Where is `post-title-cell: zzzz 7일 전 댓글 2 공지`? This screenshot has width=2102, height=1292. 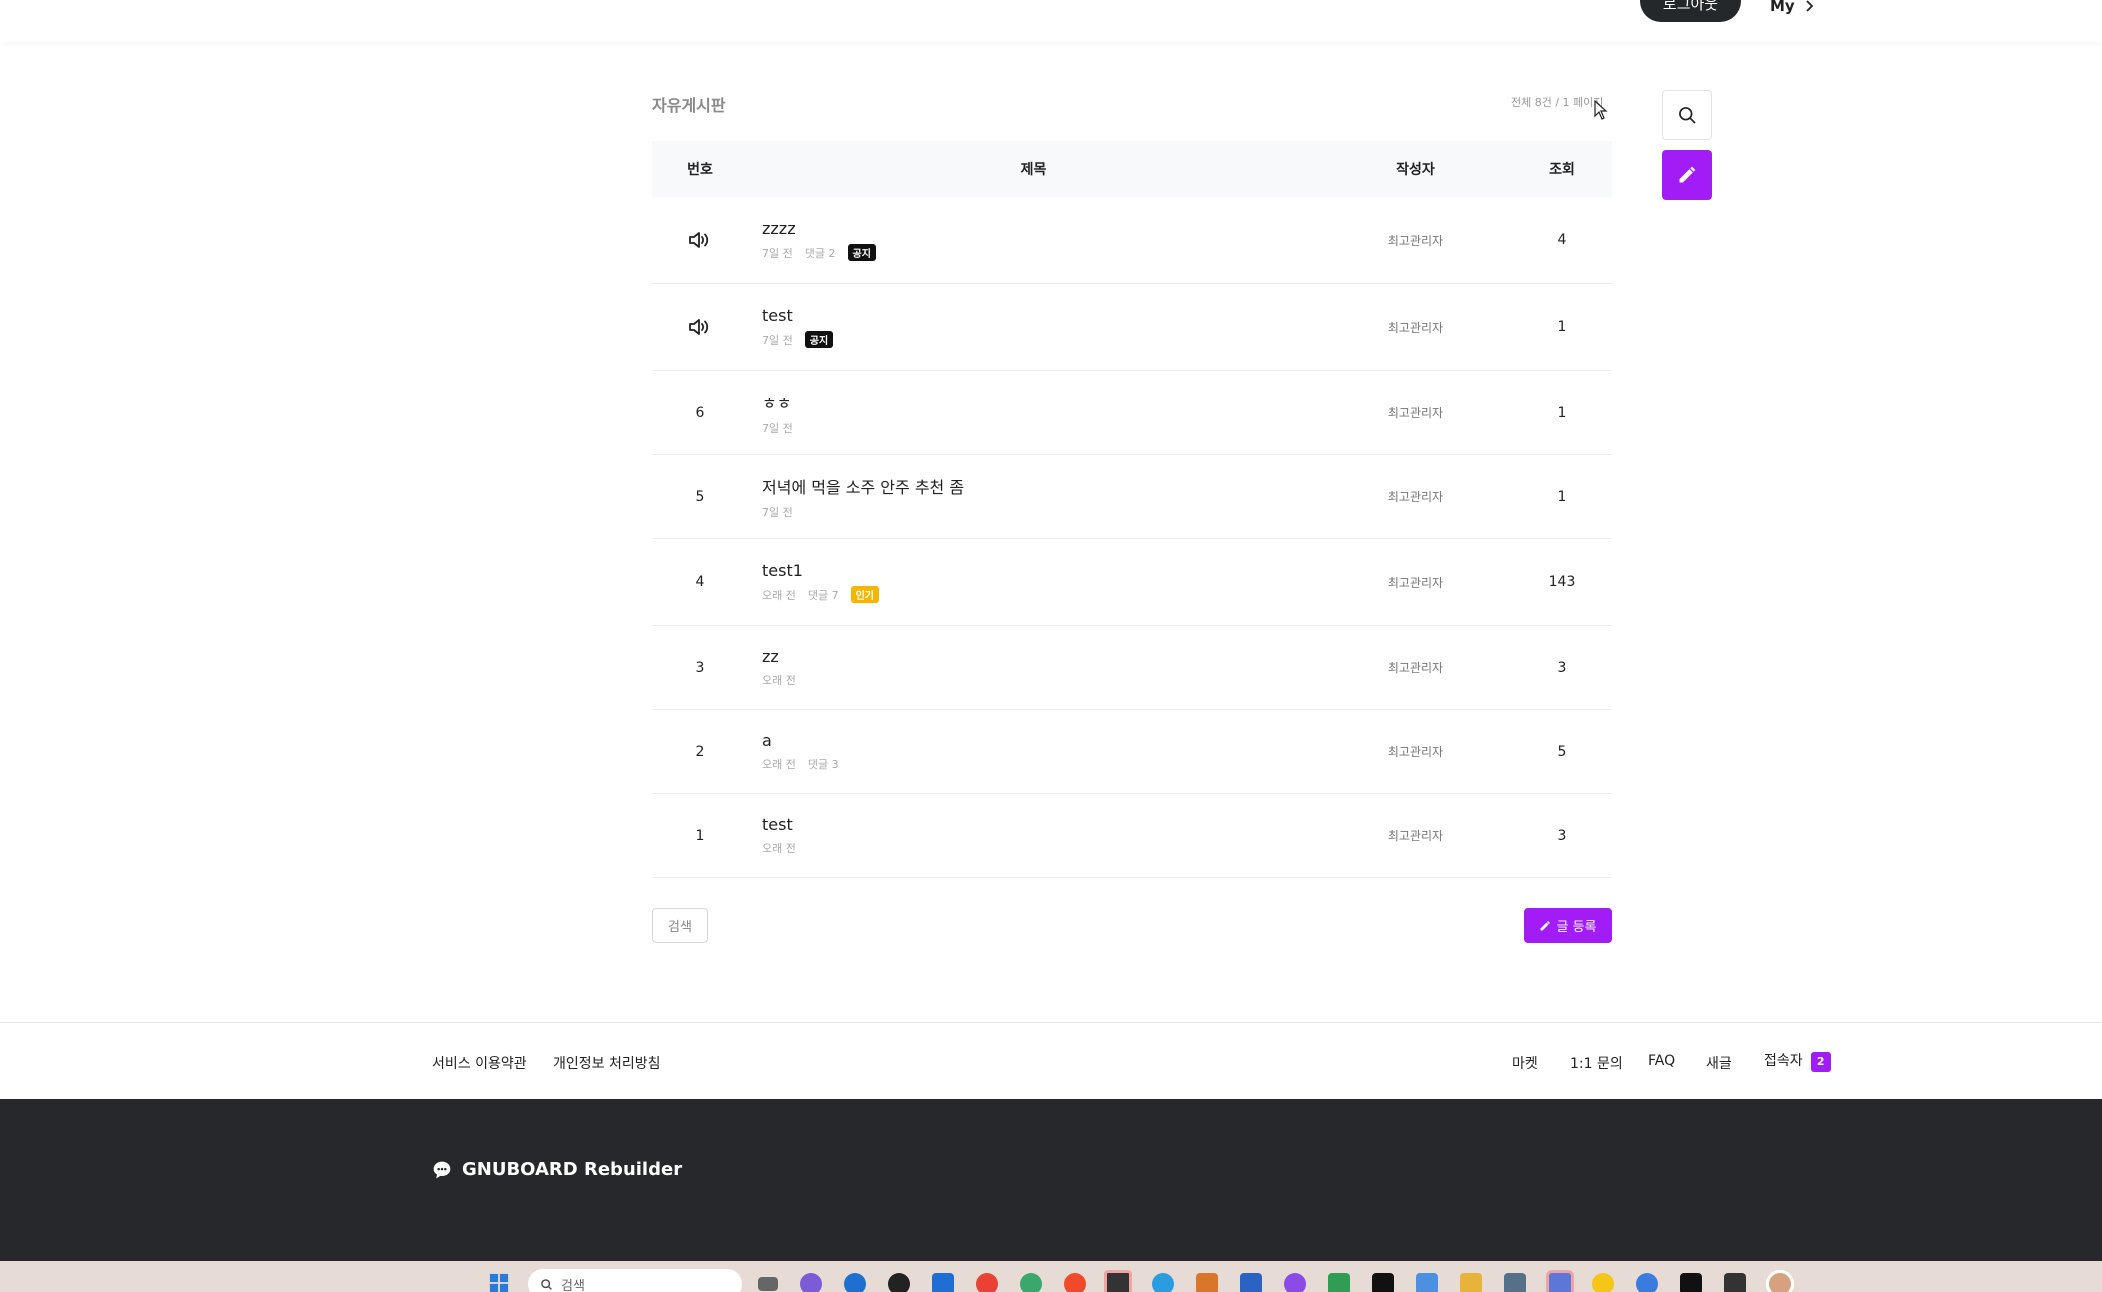
post-title-cell: zzzz 7일 전 댓글 2 공지 is located at coordinates (1033, 240).